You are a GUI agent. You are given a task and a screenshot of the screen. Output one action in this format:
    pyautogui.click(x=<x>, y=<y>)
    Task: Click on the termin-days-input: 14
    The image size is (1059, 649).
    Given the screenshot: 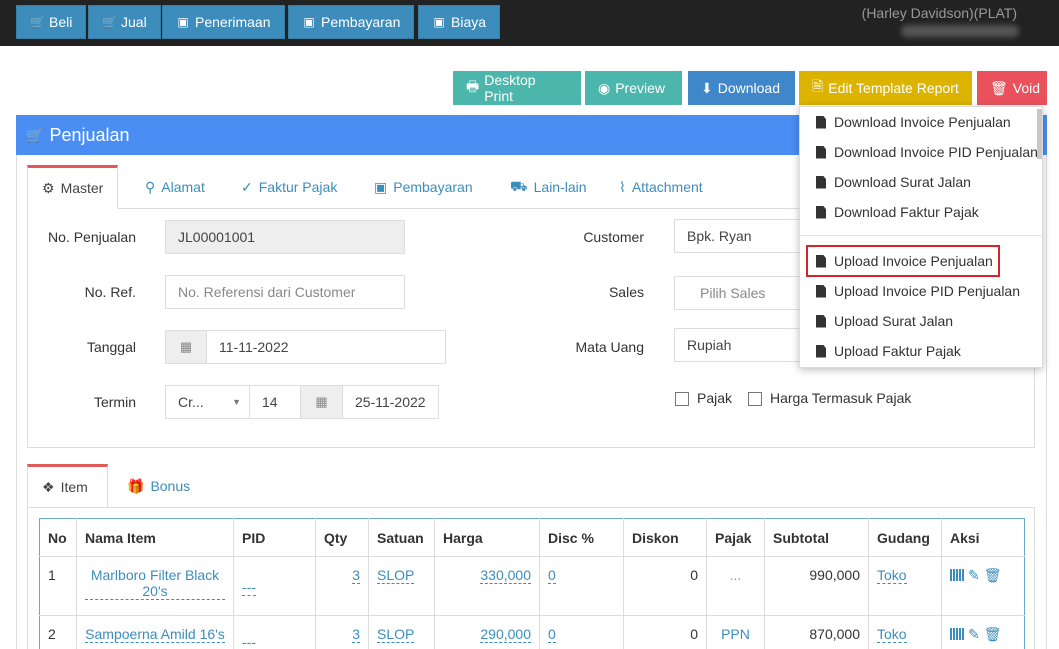 What is the action you would take?
    pyautogui.click(x=275, y=402)
    